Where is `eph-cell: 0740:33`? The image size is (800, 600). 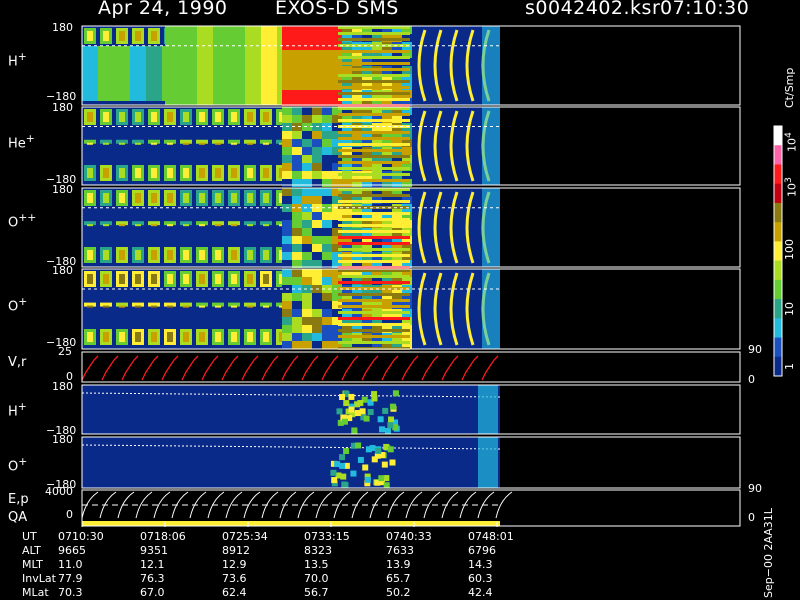
eph-cell: 0740:33 is located at coordinates (409, 536).